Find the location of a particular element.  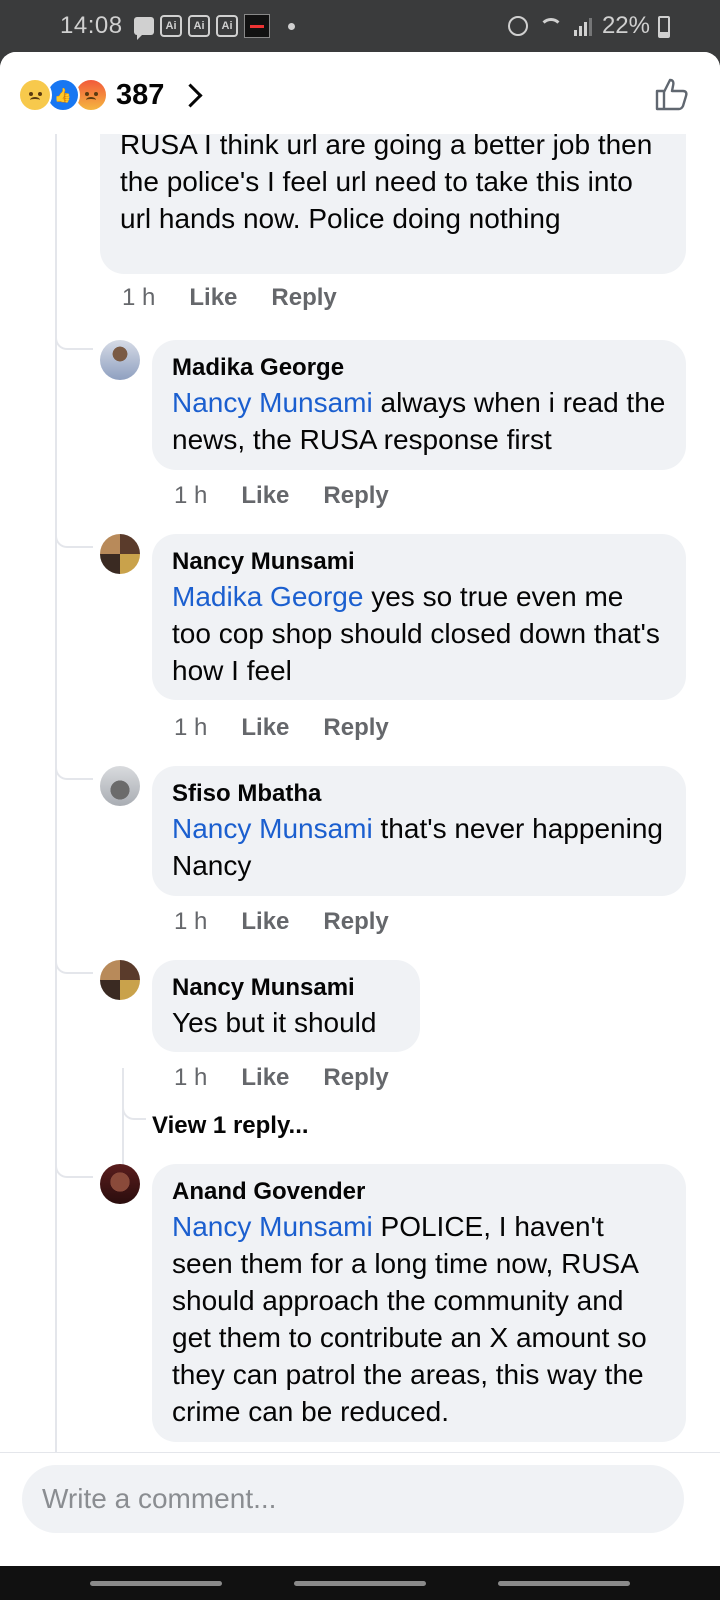

commenter-name: Madika George is located at coordinates (419, 368).